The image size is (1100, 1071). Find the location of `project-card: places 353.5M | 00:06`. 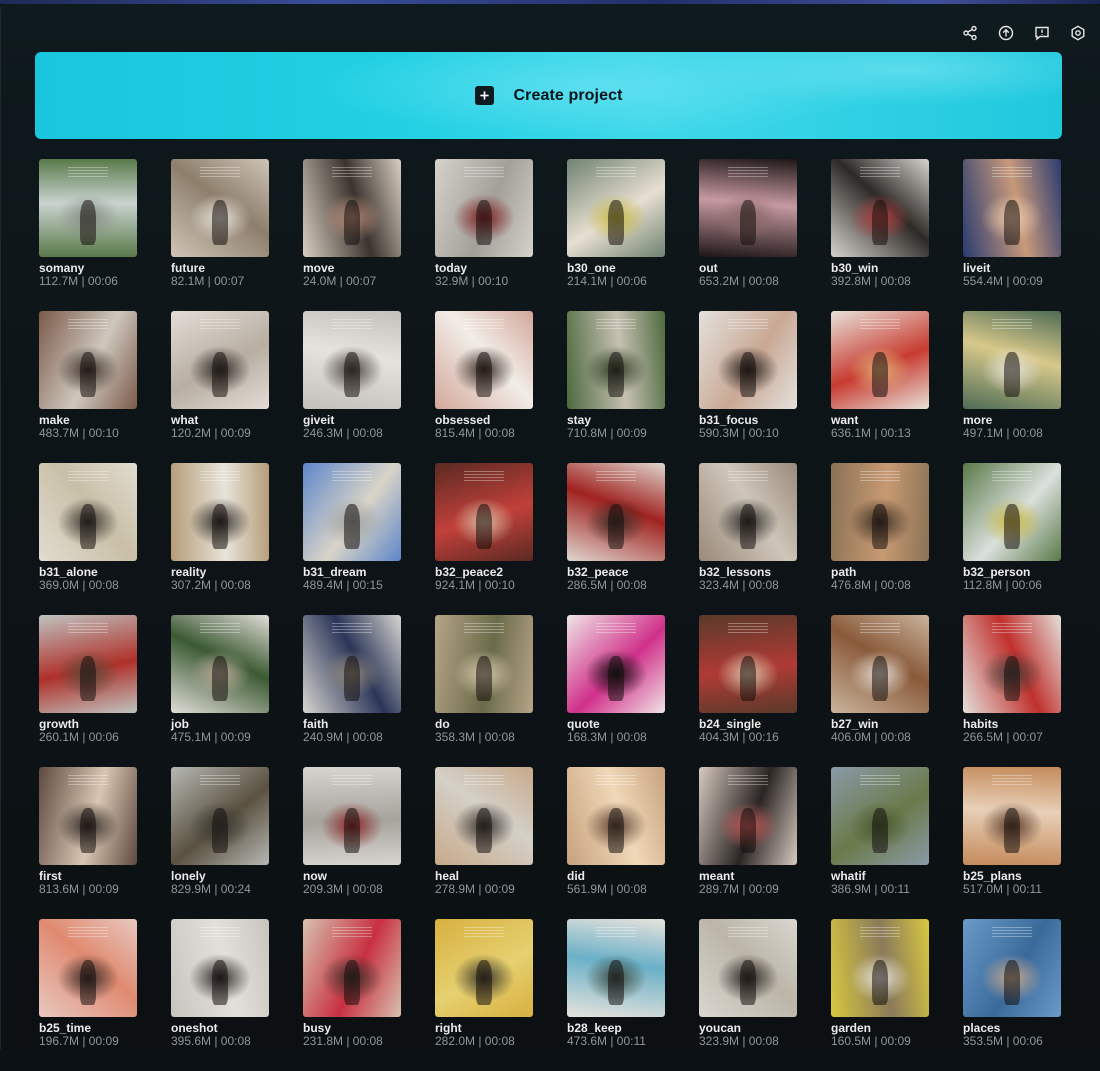

project-card: places 353.5M | 00:06 is located at coordinates (1018, 995).